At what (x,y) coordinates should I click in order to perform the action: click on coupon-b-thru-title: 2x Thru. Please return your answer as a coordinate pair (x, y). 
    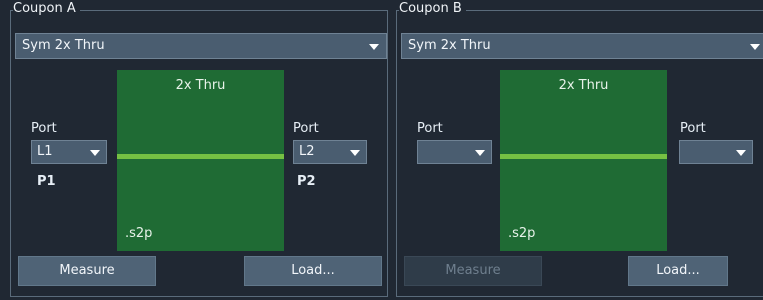
    Looking at the image, I should click on (583, 85).